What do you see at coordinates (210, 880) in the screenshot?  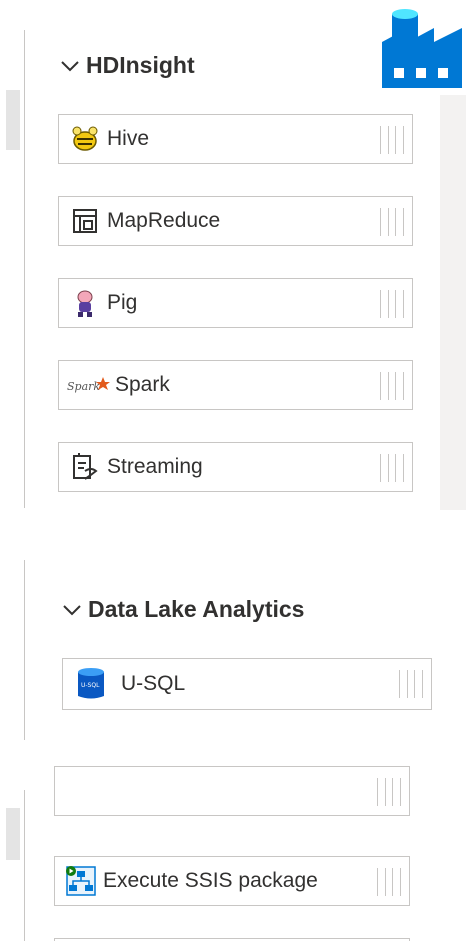 I see `activity-label: Execute SSIS package` at bounding box center [210, 880].